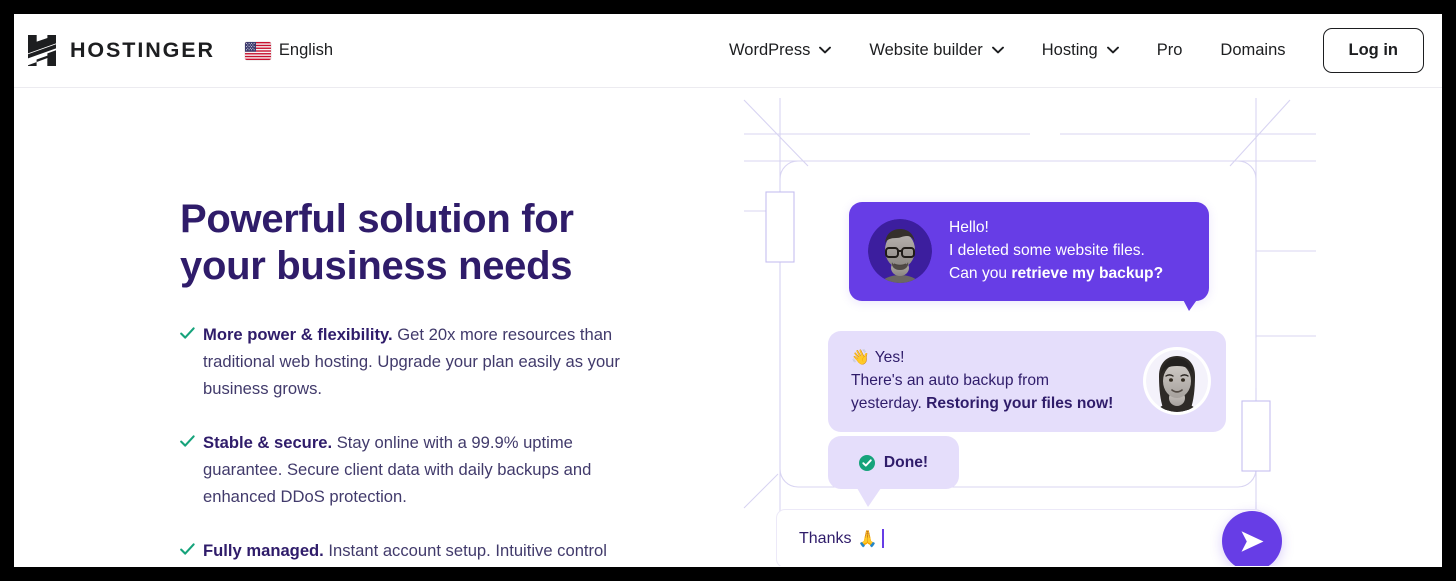  Describe the element at coordinates (825, 538) in the screenshot. I see `chat-input-text: Thanks` at that location.